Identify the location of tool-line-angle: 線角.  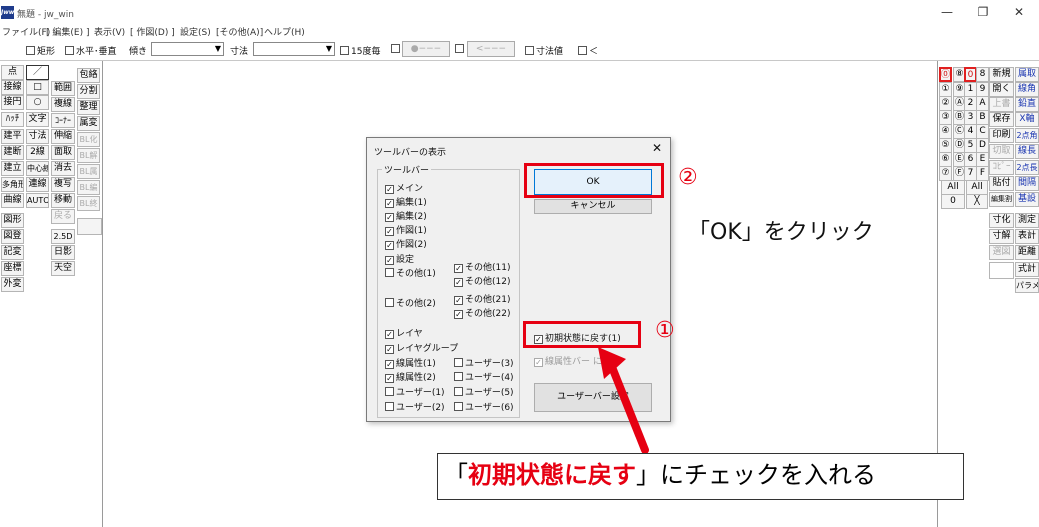
(1027, 89).